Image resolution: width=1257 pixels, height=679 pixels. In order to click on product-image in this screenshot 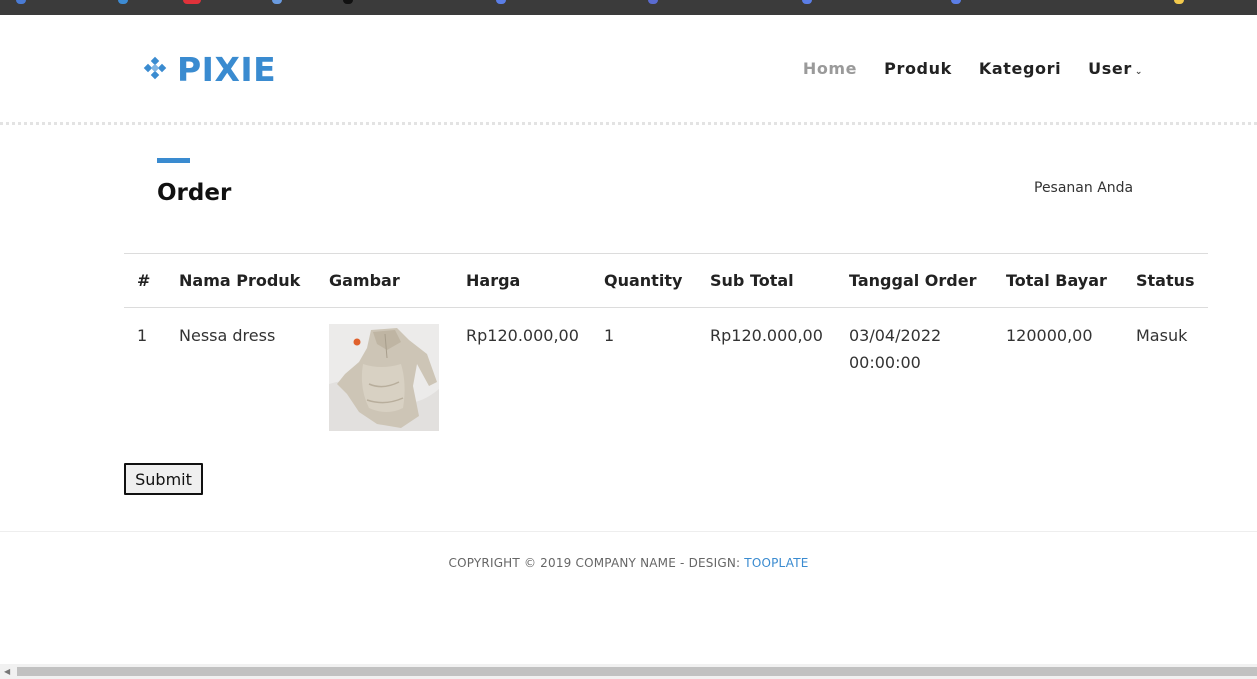, I will do `click(384, 377)`.